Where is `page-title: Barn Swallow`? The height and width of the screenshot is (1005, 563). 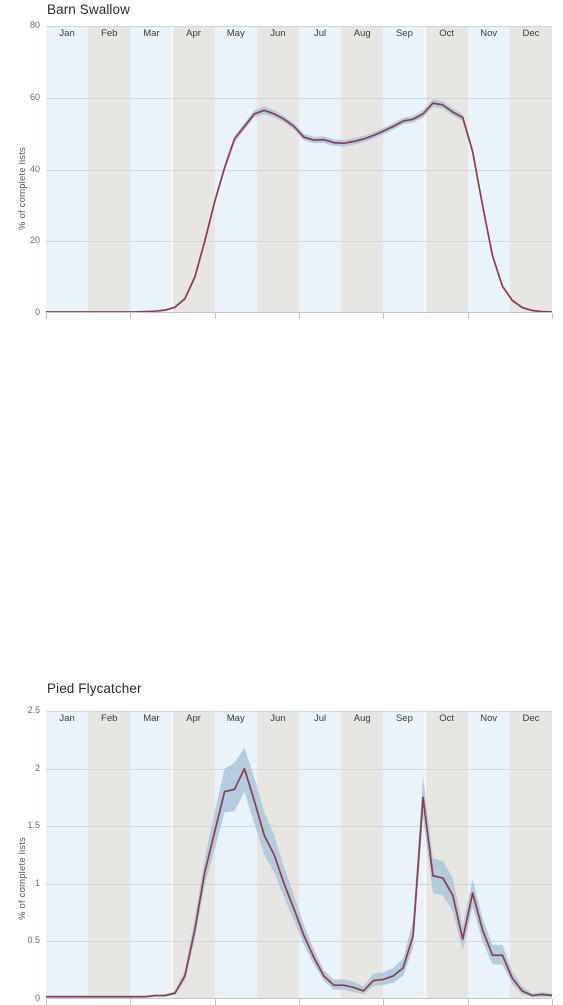
page-title: Barn Swallow is located at coordinates (88, 9).